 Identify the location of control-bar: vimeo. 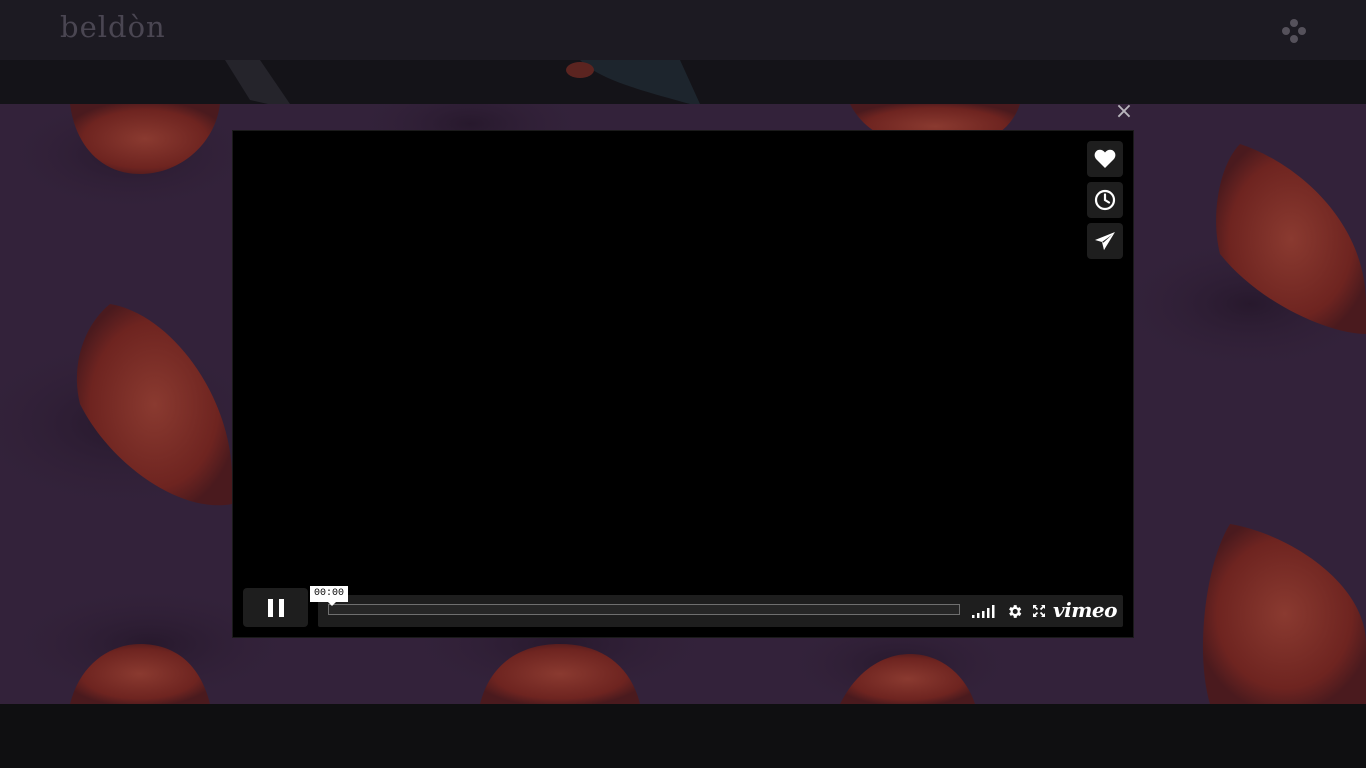
(720, 611).